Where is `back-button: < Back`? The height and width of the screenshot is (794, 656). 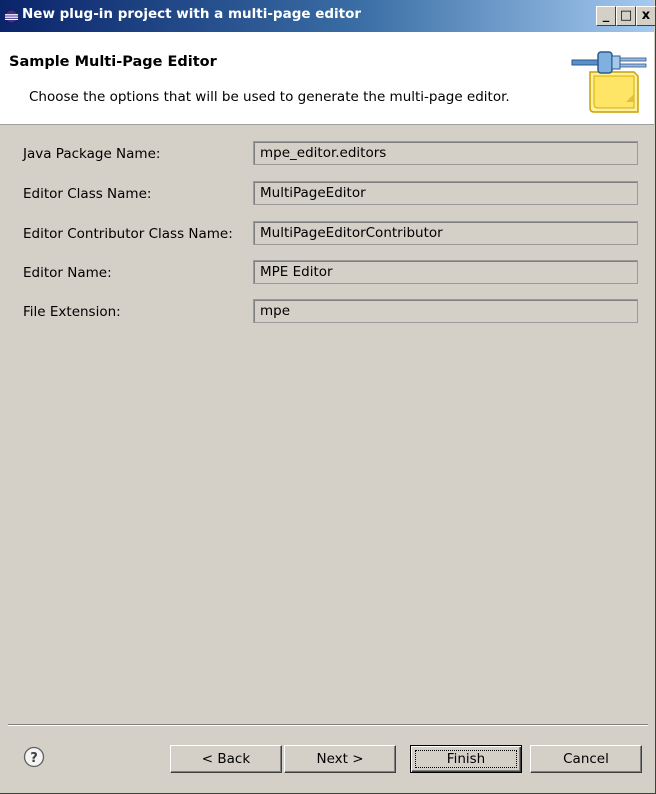
back-button: < Back is located at coordinates (226, 759).